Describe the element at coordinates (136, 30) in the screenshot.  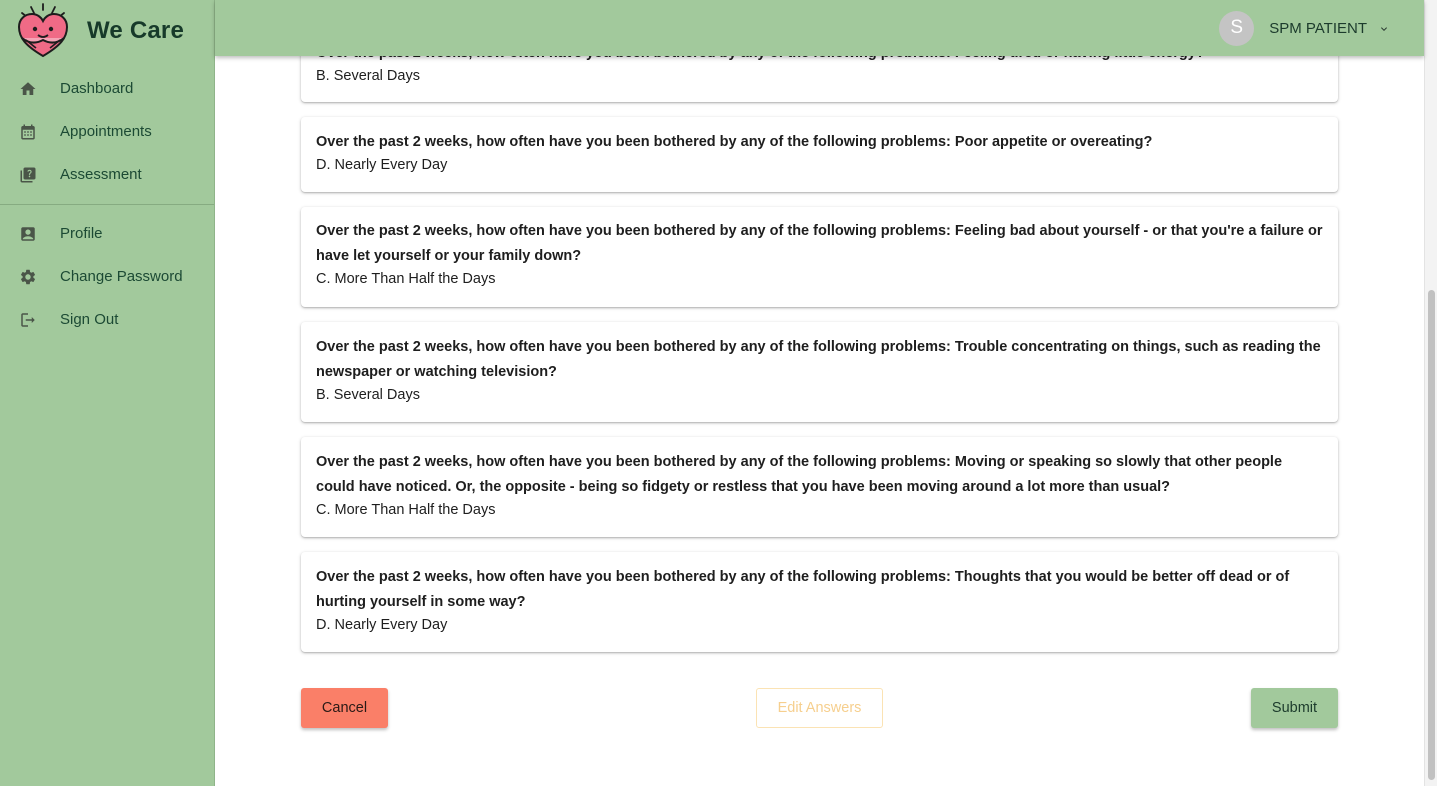
I see `brand-name: We Care` at that location.